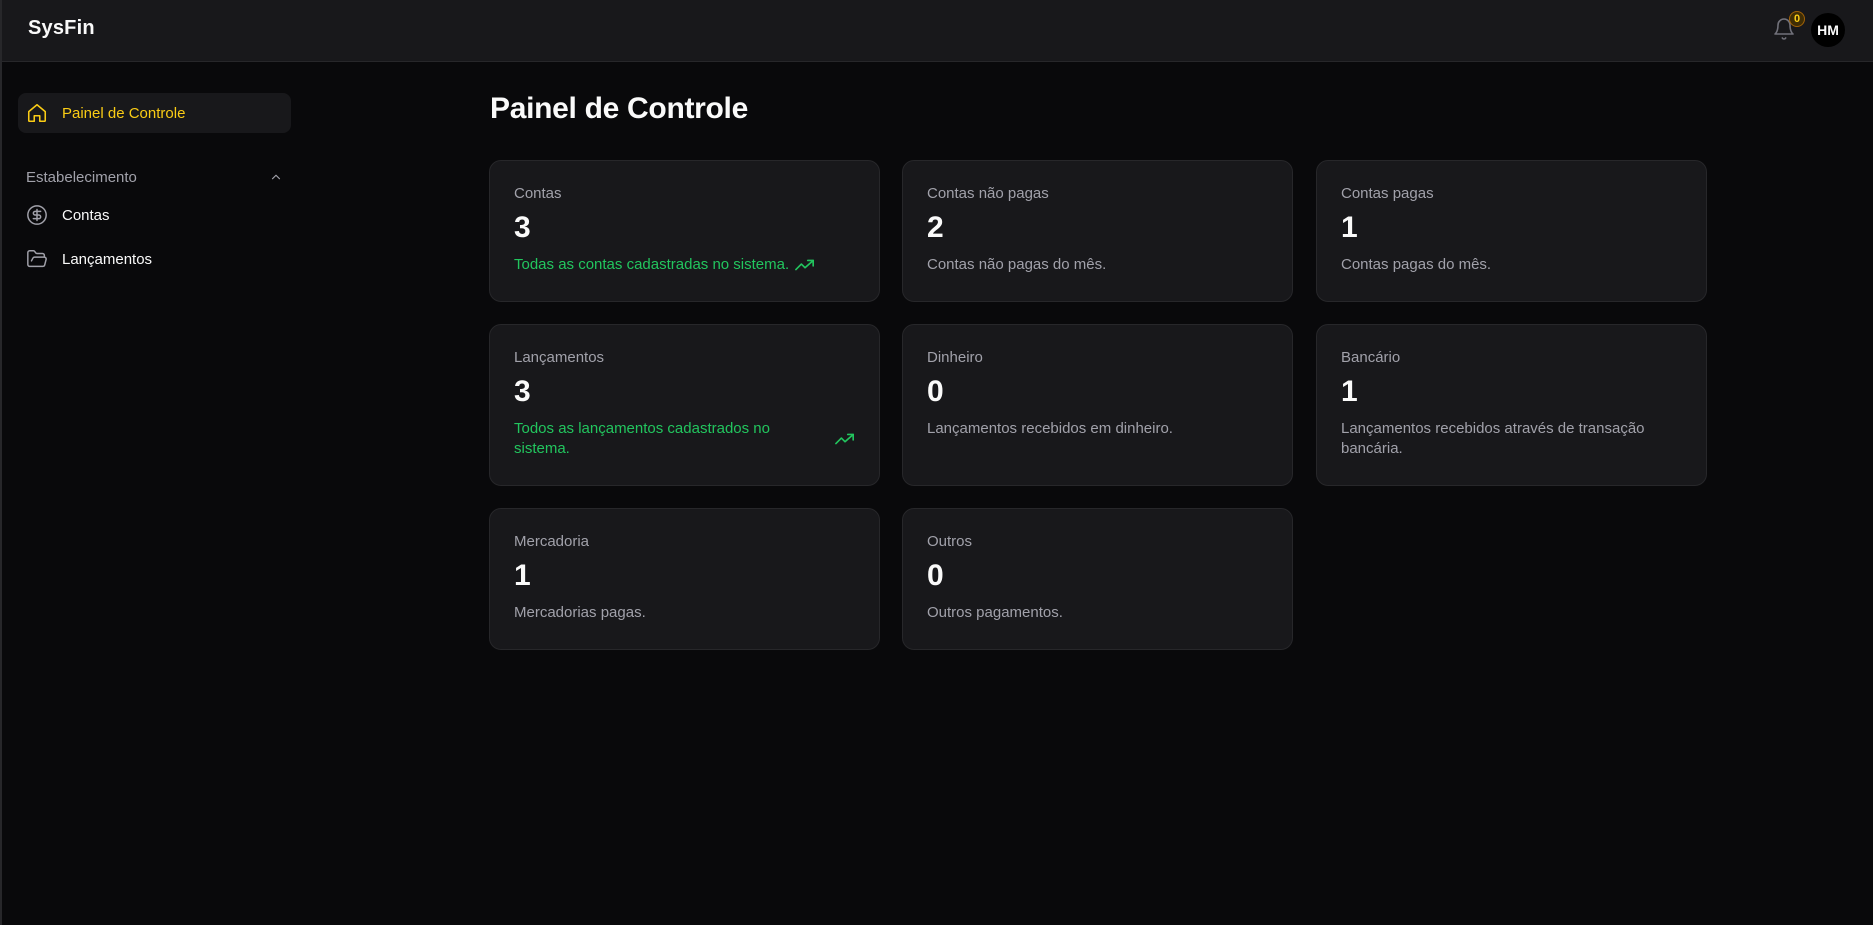  Describe the element at coordinates (652, 264) in the screenshot. I see `card-description-text: Todas as contas cadastradas no sistema.` at that location.